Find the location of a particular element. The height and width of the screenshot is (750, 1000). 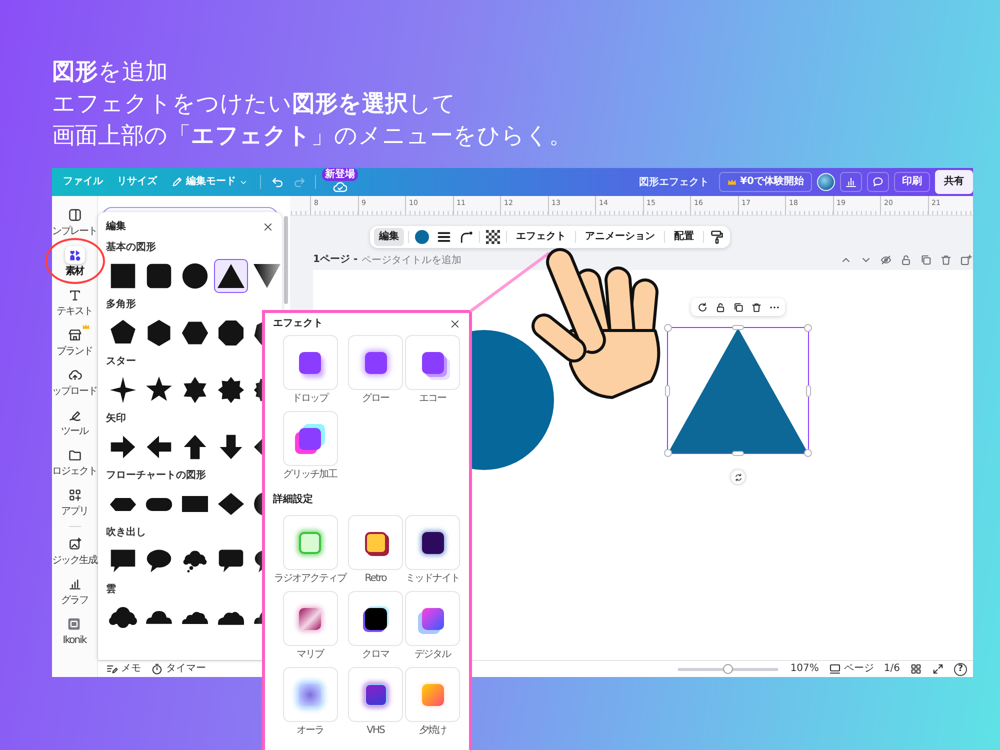

effect-option: オーラ is located at coordinates (310, 702).